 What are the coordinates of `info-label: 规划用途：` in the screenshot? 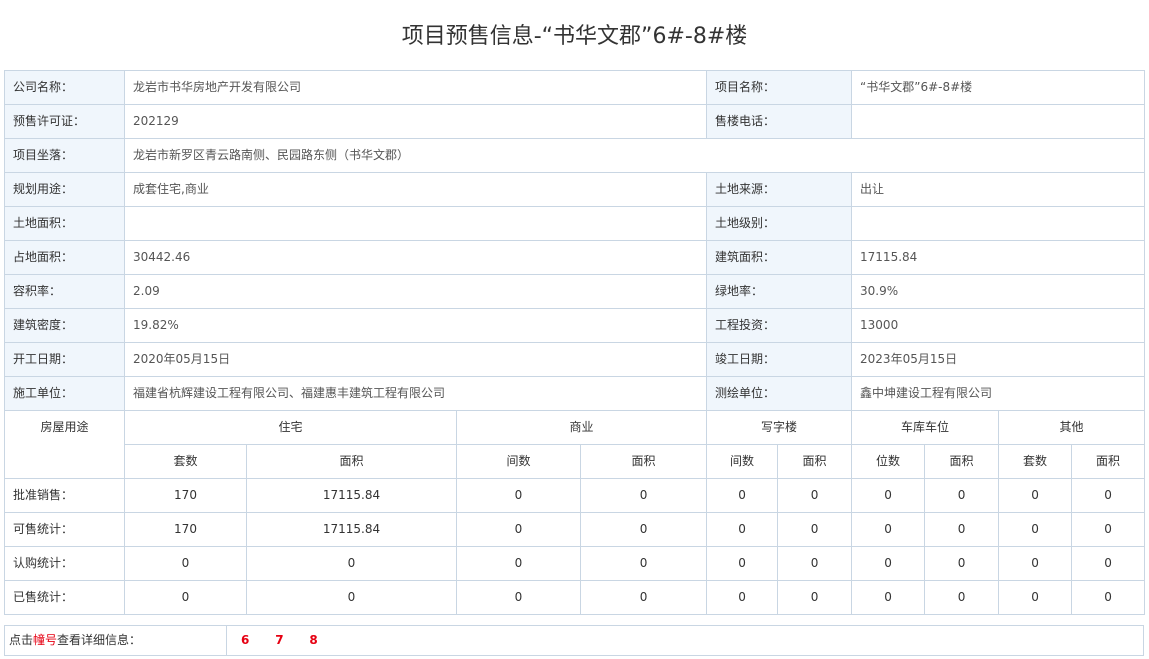 It's located at (64, 189).